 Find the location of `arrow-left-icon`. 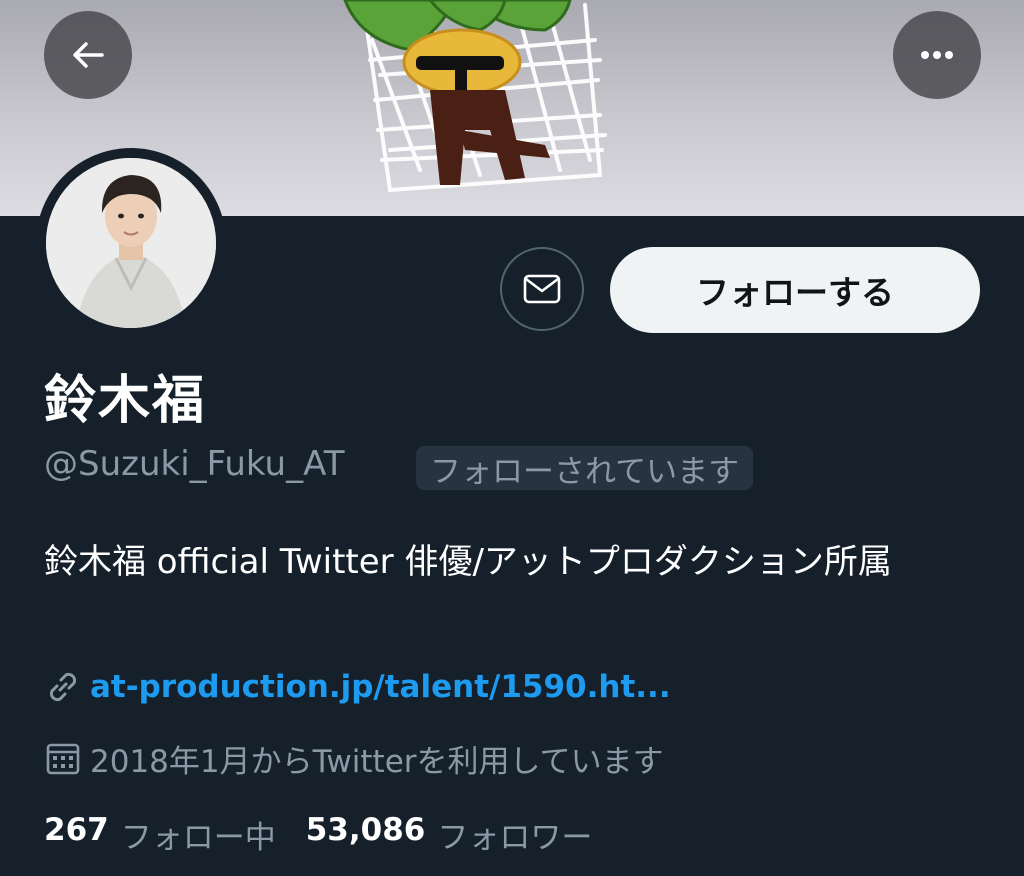

arrow-left-icon is located at coordinates (88, 55).